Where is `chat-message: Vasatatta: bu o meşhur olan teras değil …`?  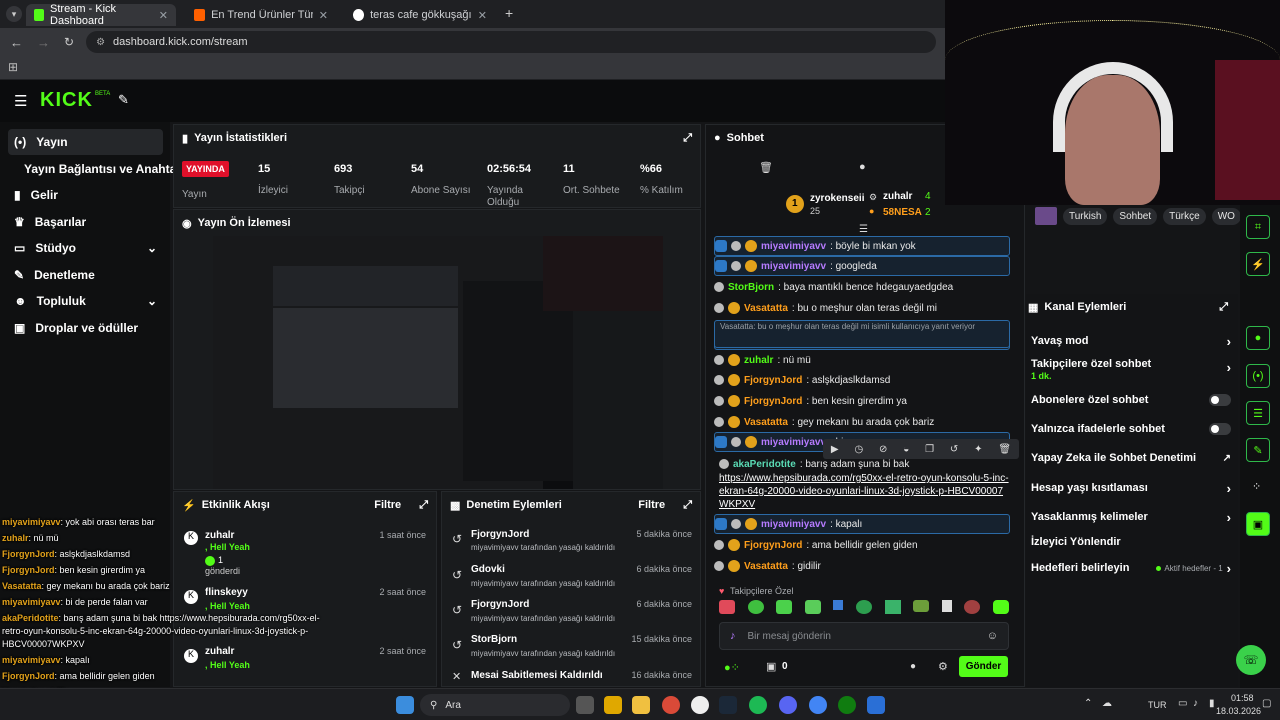 chat-message: Vasatatta: bu o meşhur olan teras değil … is located at coordinates (862, 308).